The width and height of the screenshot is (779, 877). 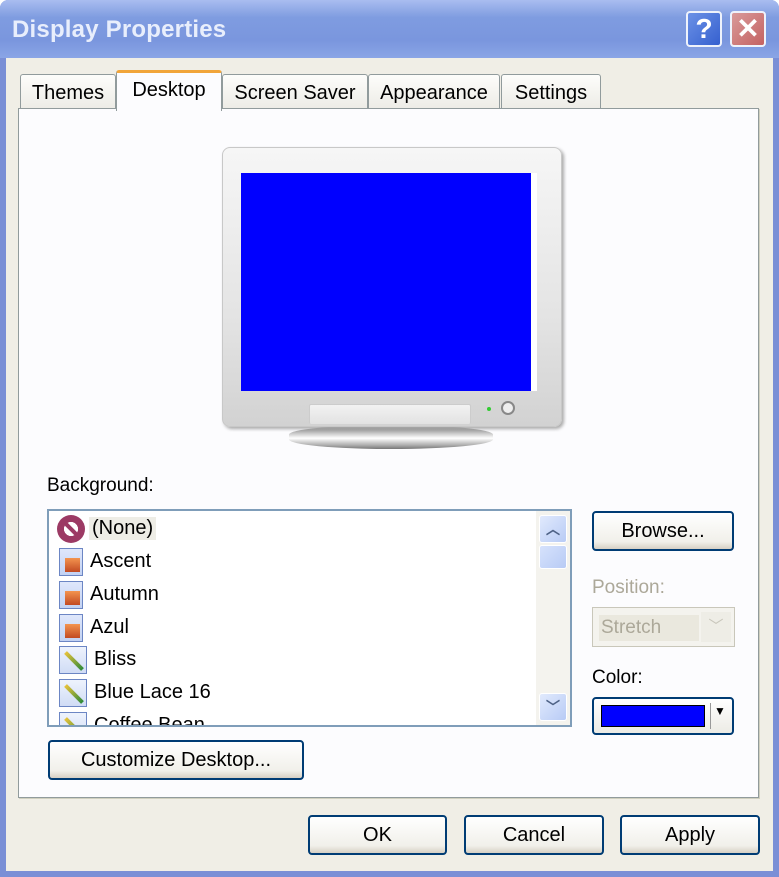 I want to click on dropdown-arrow-icon: ▼, so click(x=720, y=711).